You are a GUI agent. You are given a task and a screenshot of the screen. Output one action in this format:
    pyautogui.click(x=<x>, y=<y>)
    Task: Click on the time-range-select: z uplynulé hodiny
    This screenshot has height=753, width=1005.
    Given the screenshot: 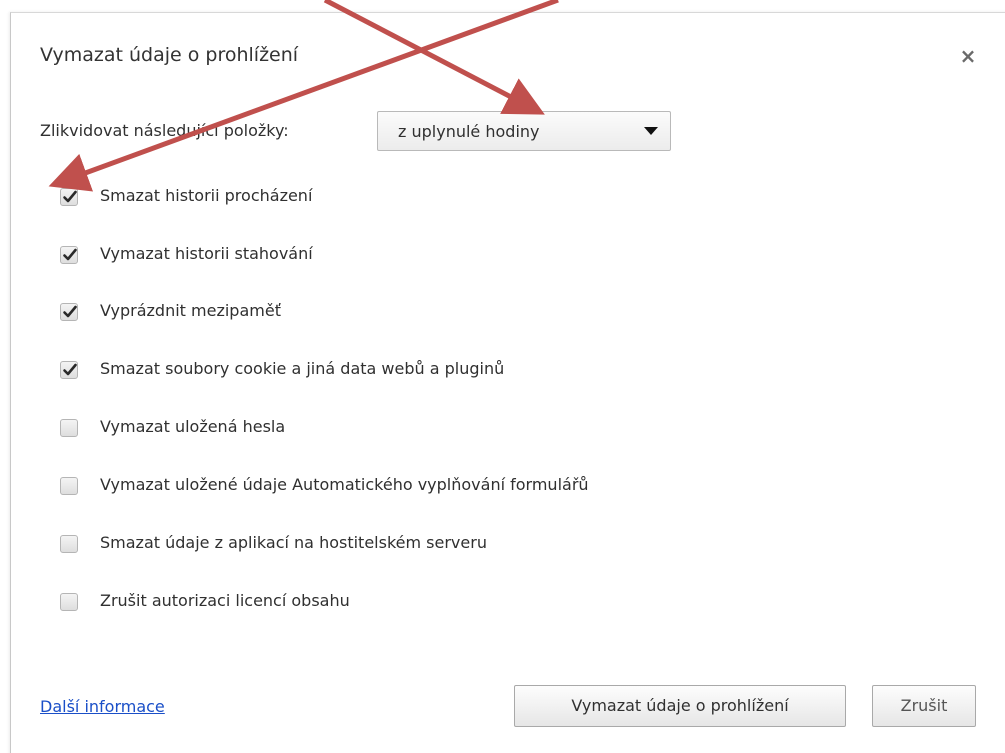 What is the action you would take?
    pyautogui.click(x=524, y=131)
    